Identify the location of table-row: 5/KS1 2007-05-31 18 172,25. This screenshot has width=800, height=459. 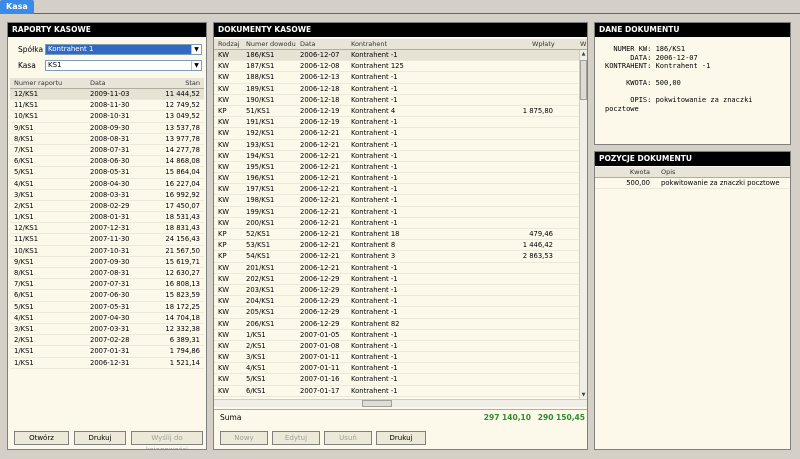
(107, 307).